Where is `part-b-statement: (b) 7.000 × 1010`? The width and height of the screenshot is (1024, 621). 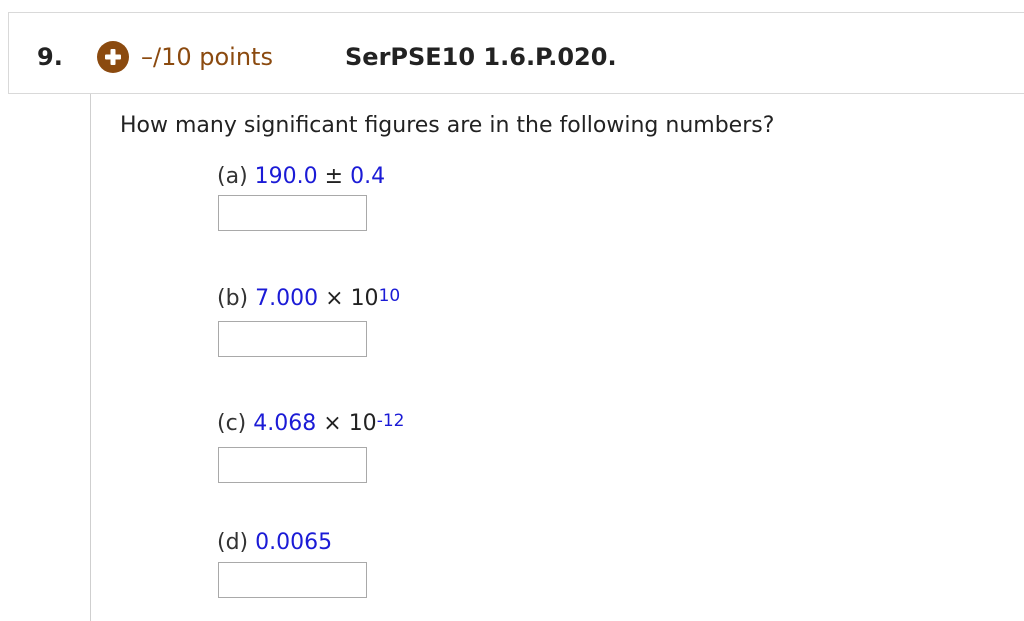
part-b-statement: (b) 7.000 × 1010 is located at coordinates (308, 299).